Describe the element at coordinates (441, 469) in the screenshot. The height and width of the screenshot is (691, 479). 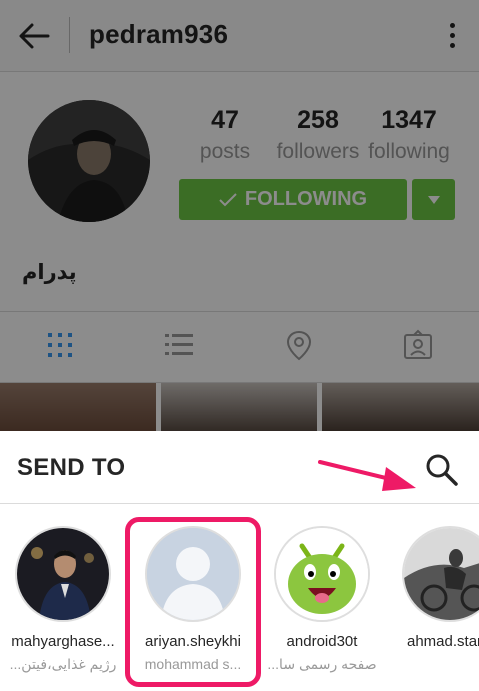
I see `search-icon` at that location.